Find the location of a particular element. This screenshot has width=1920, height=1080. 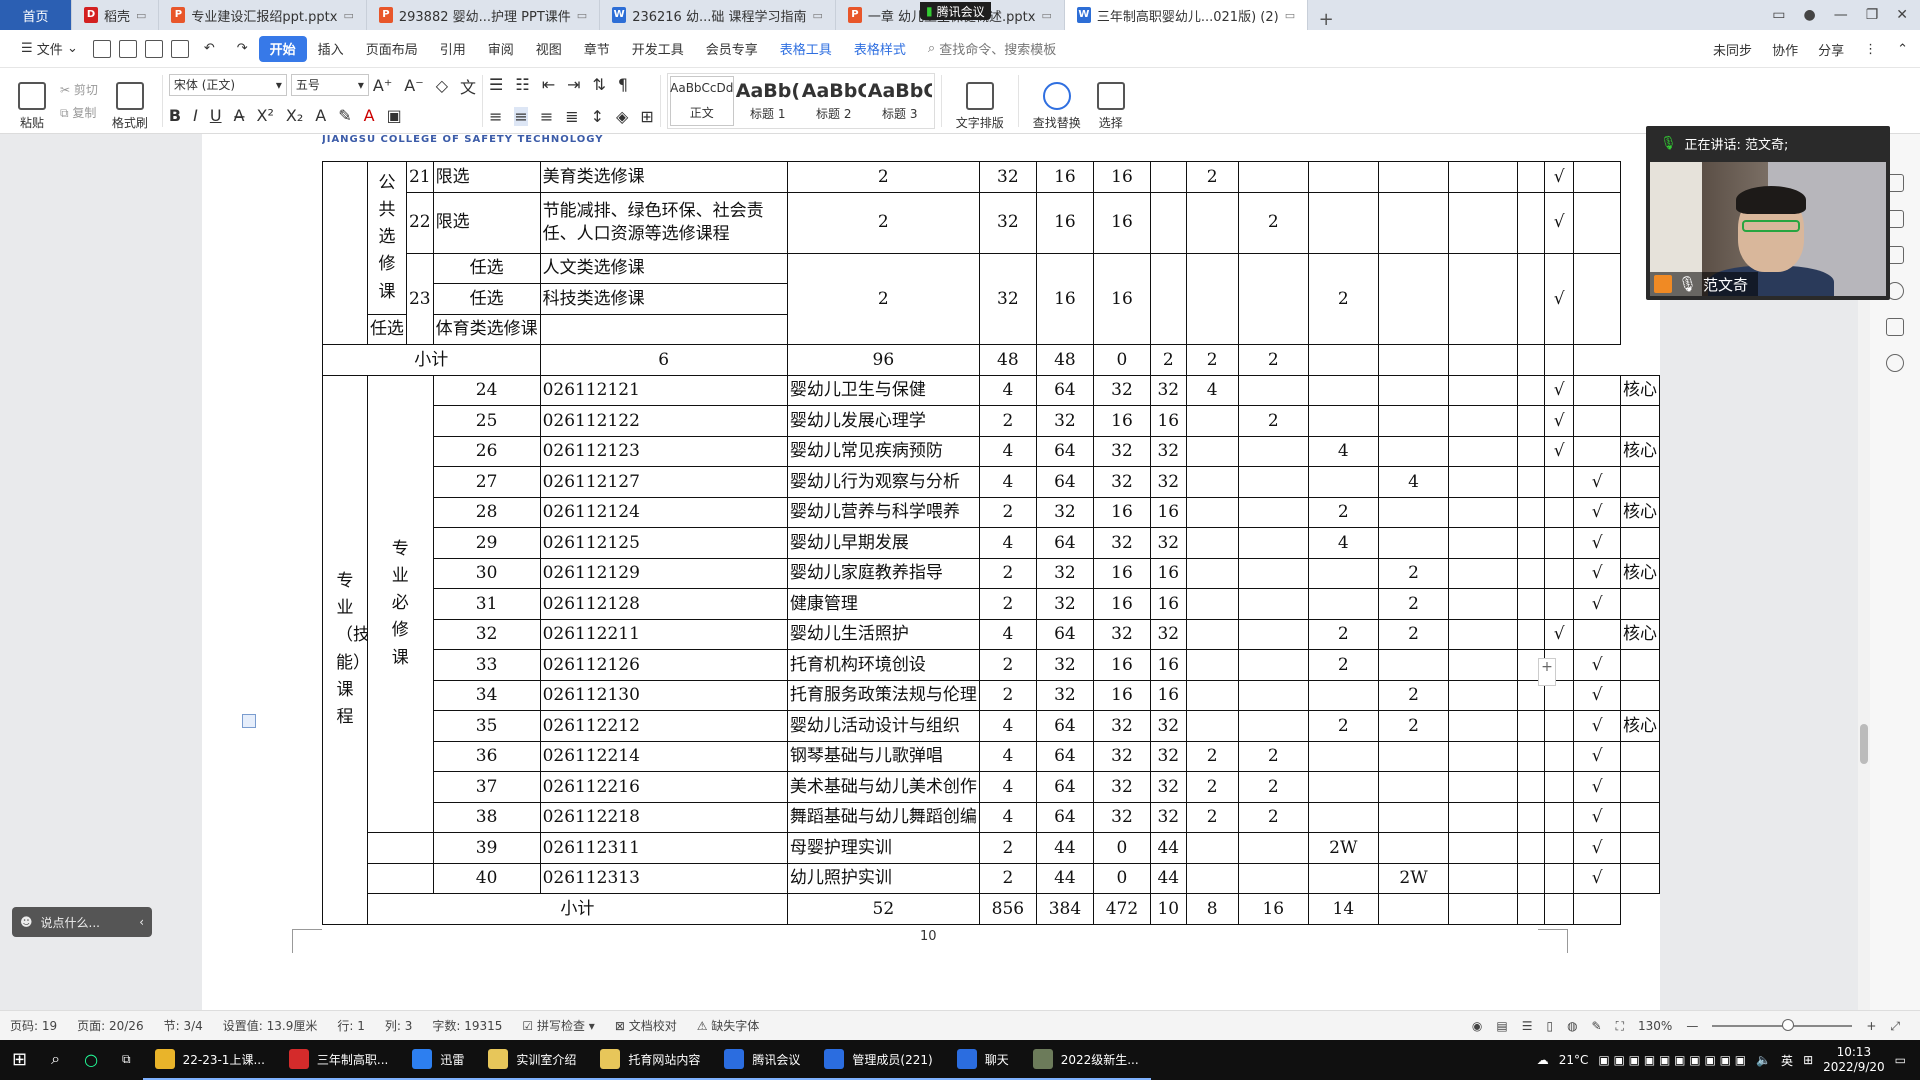

redo-icon: ↷ is located at coordinates (242, 49).